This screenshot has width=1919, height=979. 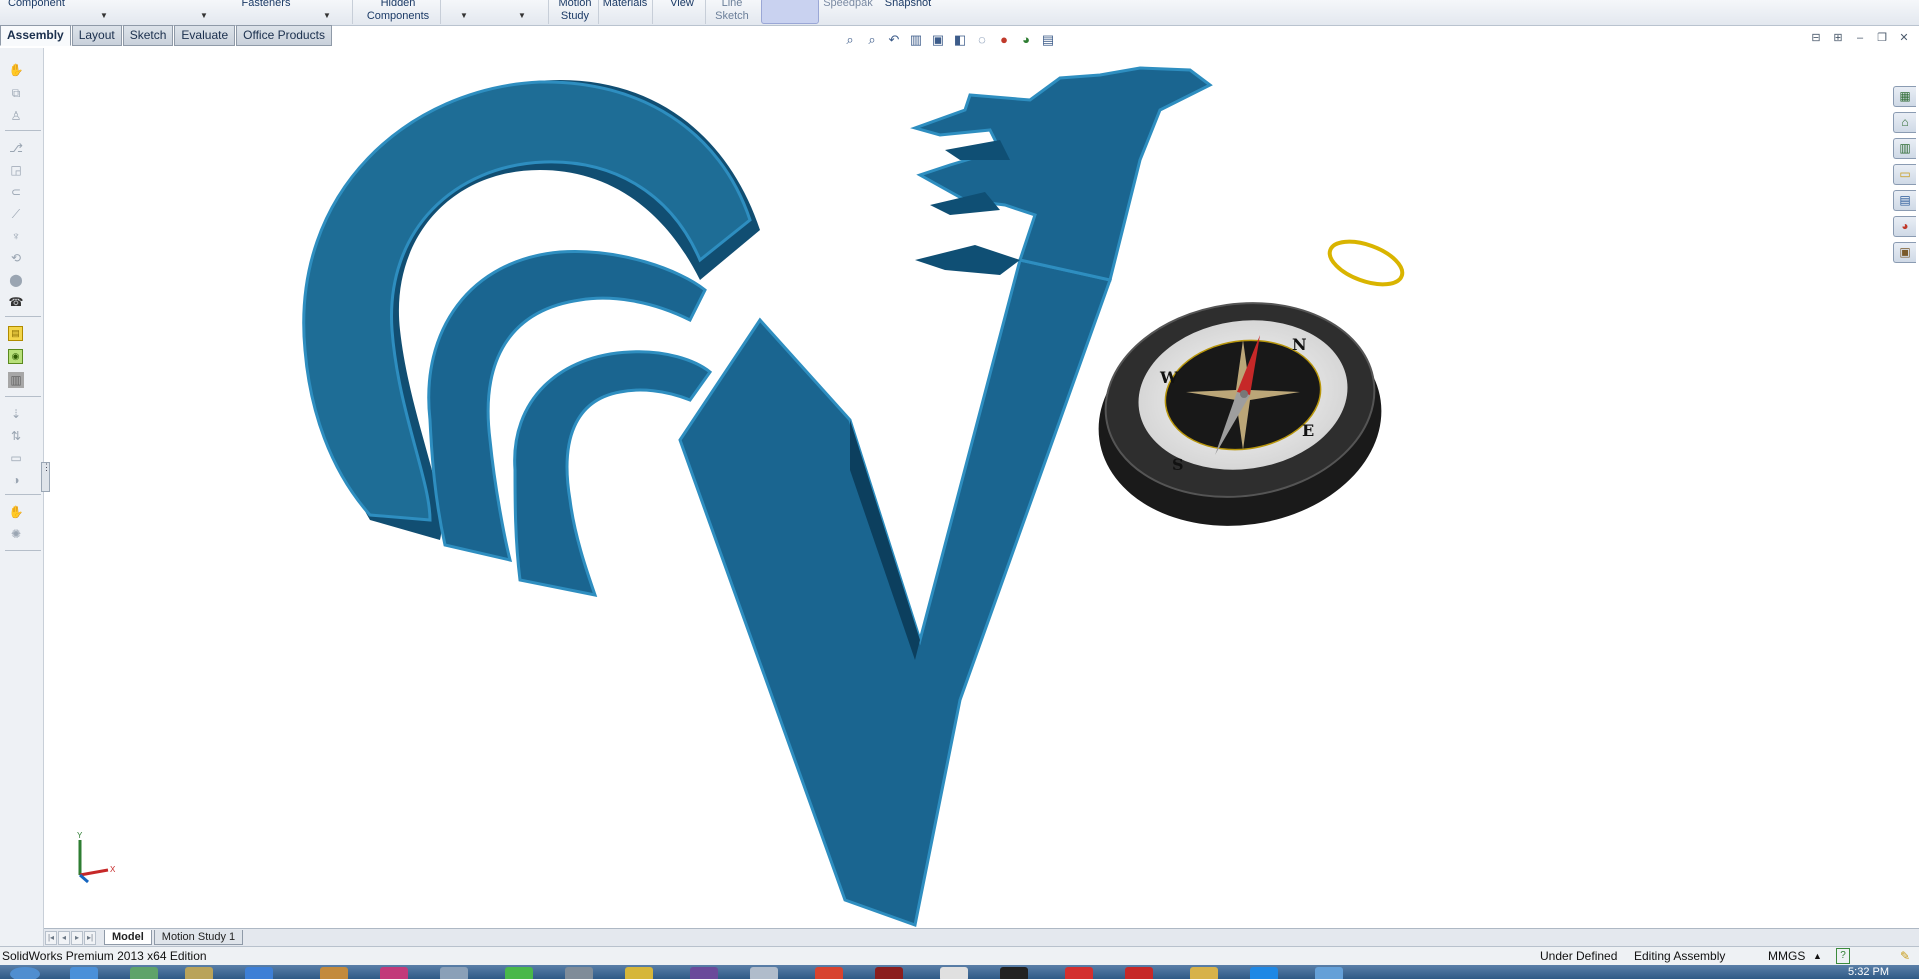 What do you see at coordinates (16, 258) in the screenshot?
I see `tool-icon: ⟲` at bounding box center [16, 258].